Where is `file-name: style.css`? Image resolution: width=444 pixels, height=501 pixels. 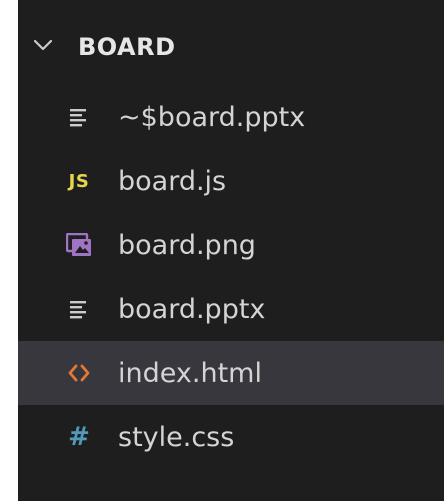 file-name: style.css is located at coordinates (176, 437).